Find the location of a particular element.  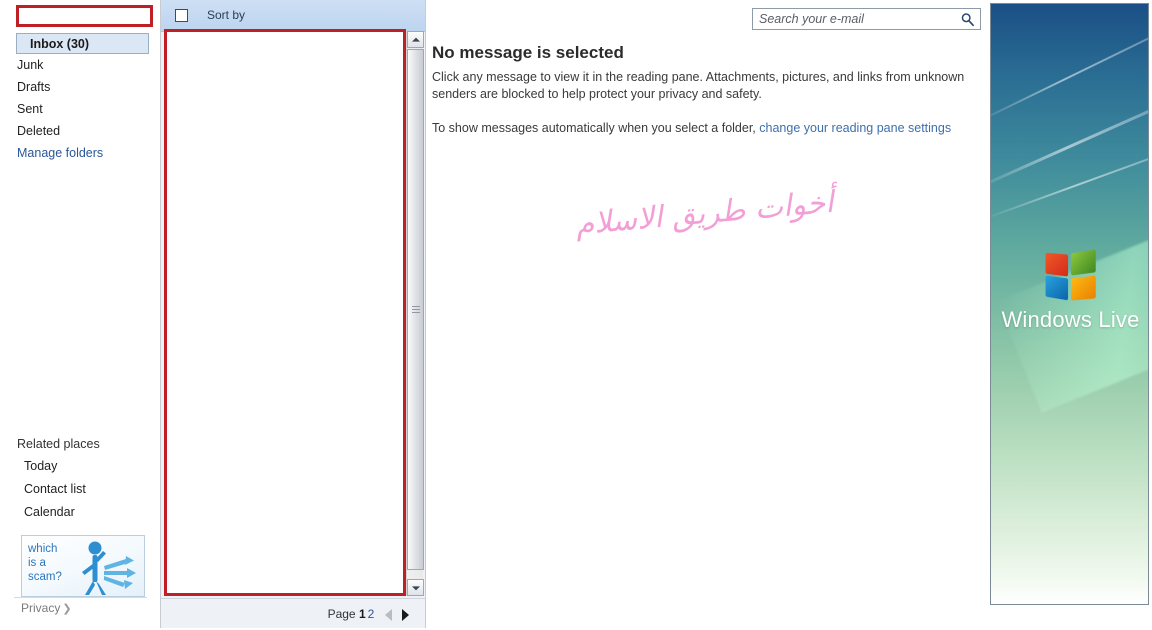

related-places-heading: Related places is located at coordinates (58, 444).